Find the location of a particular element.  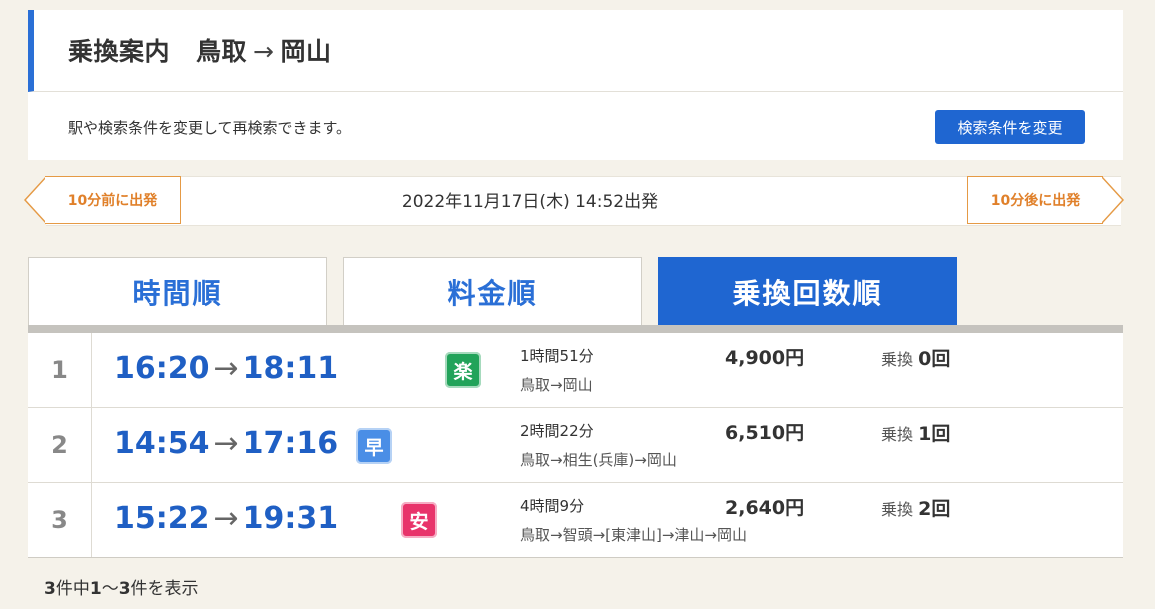

title-bar: 乗換案内 鳥取 → 岡山 is located at coordinates (575, 51).